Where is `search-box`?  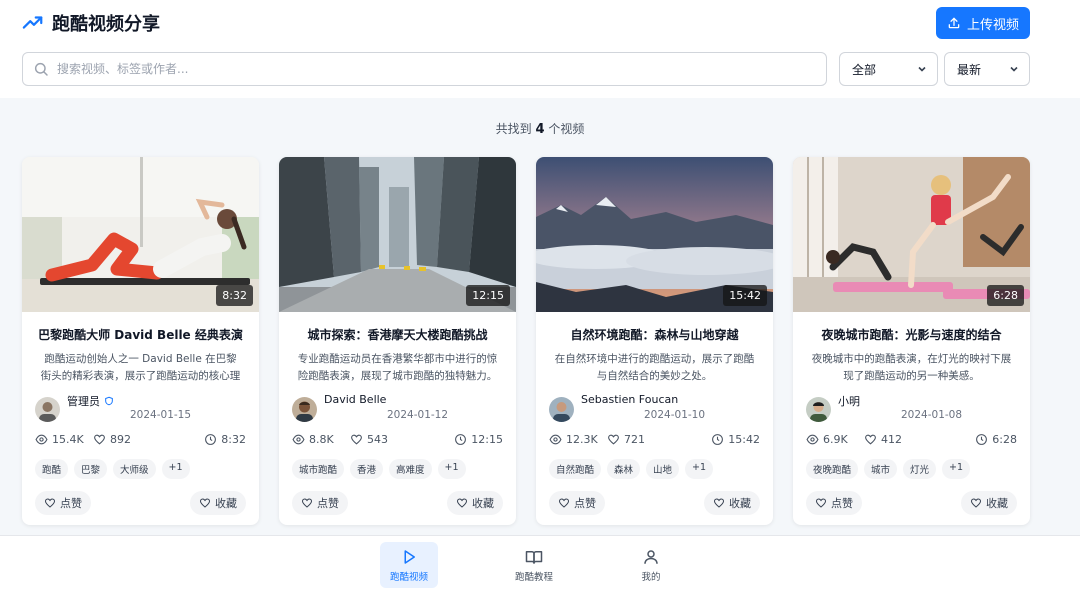
search-box is located at coordinates (424, 69).